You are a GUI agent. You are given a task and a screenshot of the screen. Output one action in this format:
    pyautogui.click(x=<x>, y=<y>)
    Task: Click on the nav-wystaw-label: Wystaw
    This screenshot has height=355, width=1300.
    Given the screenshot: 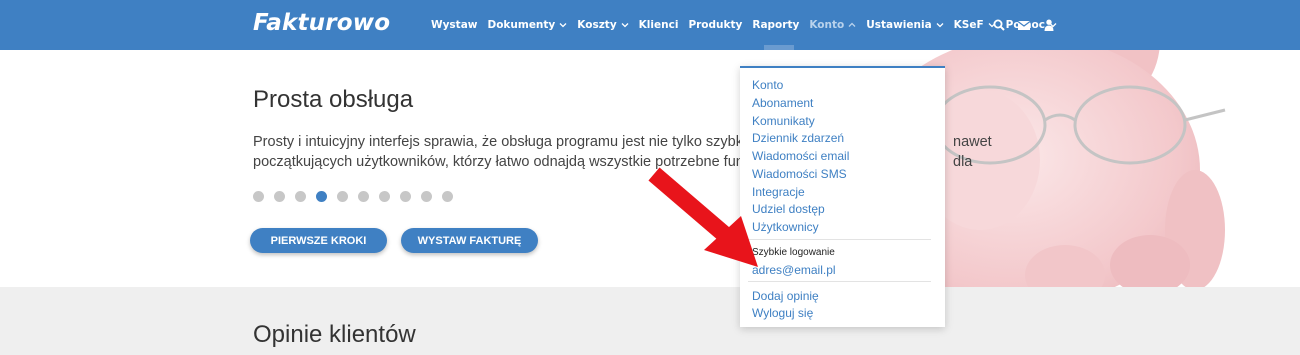 What is the action you would take?
    pyautogui.click(x=454, y=25)
    